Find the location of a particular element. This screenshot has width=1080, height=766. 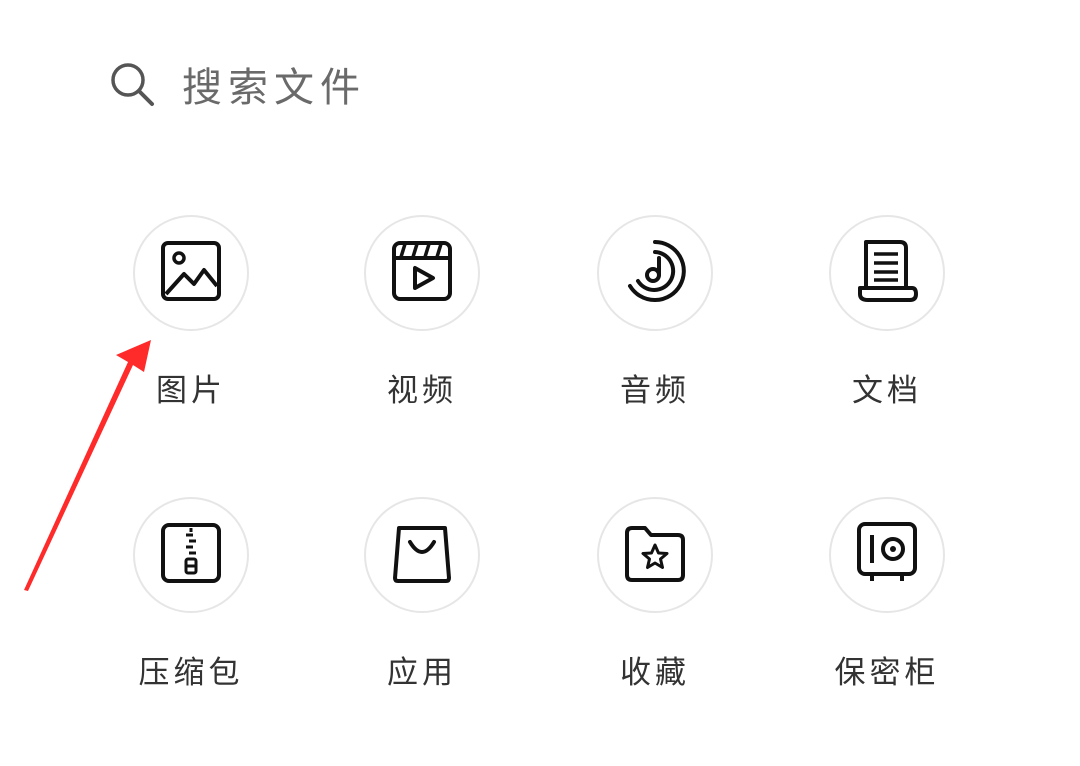

safe-icon is located at coordinates (887, 555).